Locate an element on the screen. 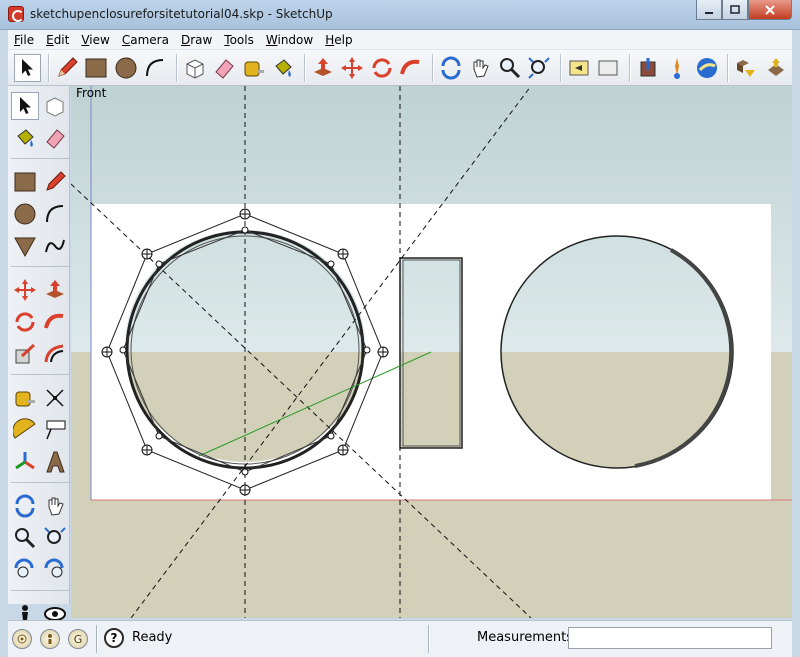  line-tool-button is located at coordinates (55, 182).